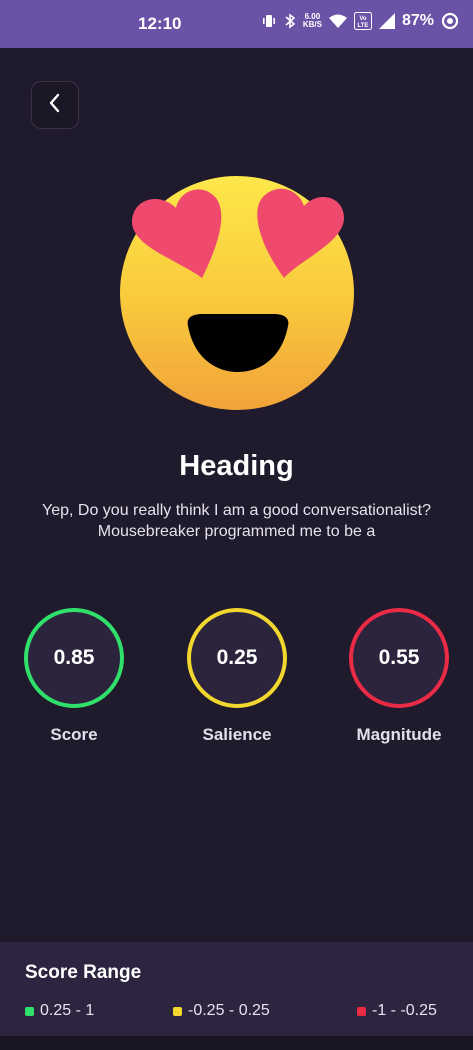 The width and height of the screenshot is (473, 1050). Describe the element at coordinates (160, 23) in the screenshot. I see `status-time: 12:10` at that location.